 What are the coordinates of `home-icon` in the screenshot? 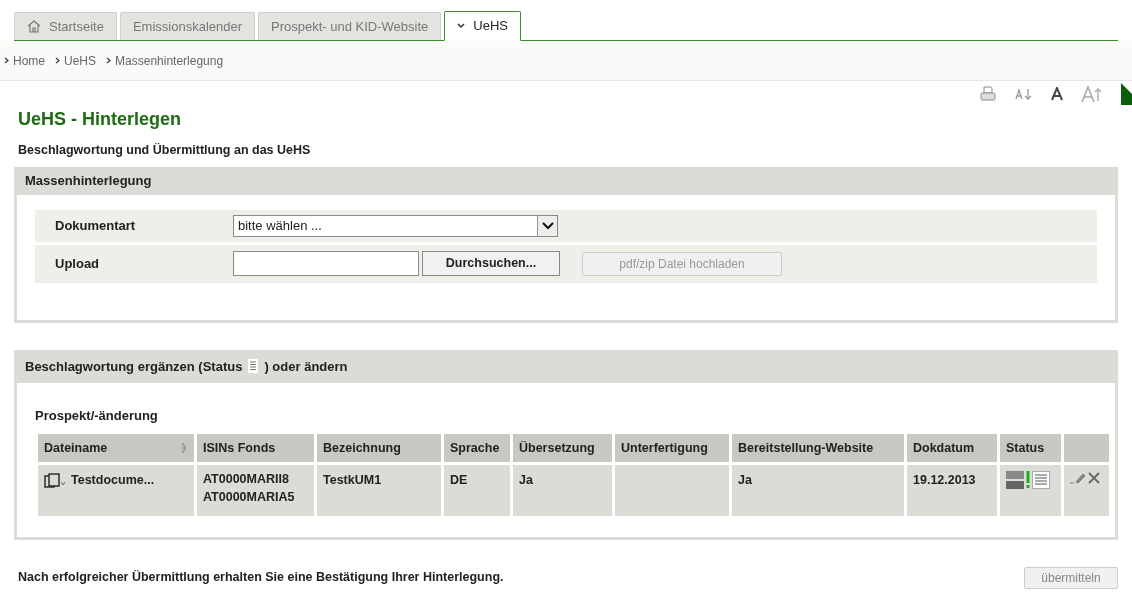 It's located at (34, 26).